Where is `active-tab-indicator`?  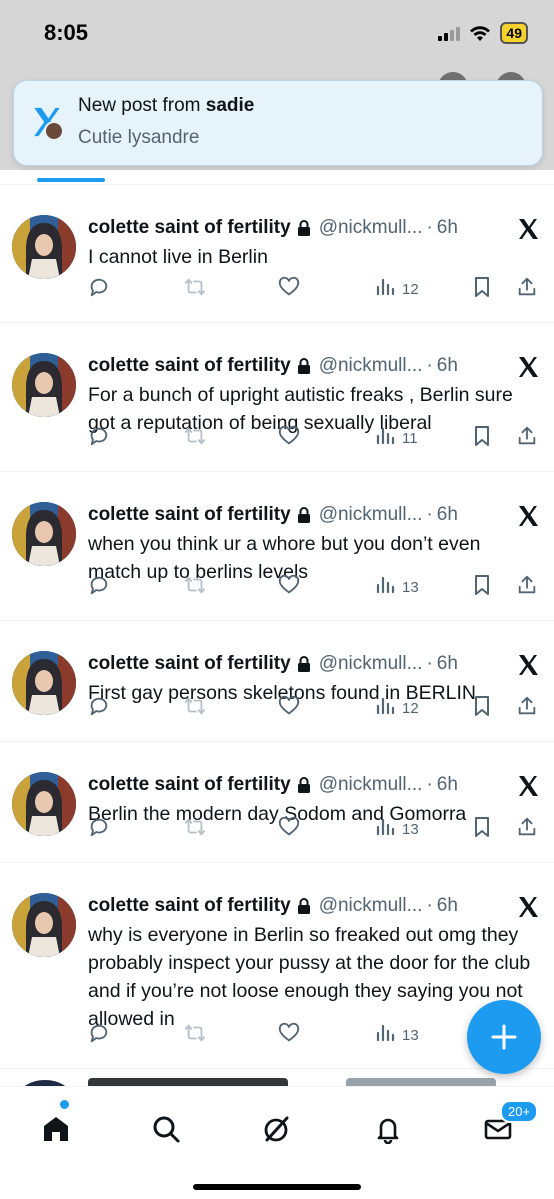
active-tab-indicator is located at coordinates (71, 180).